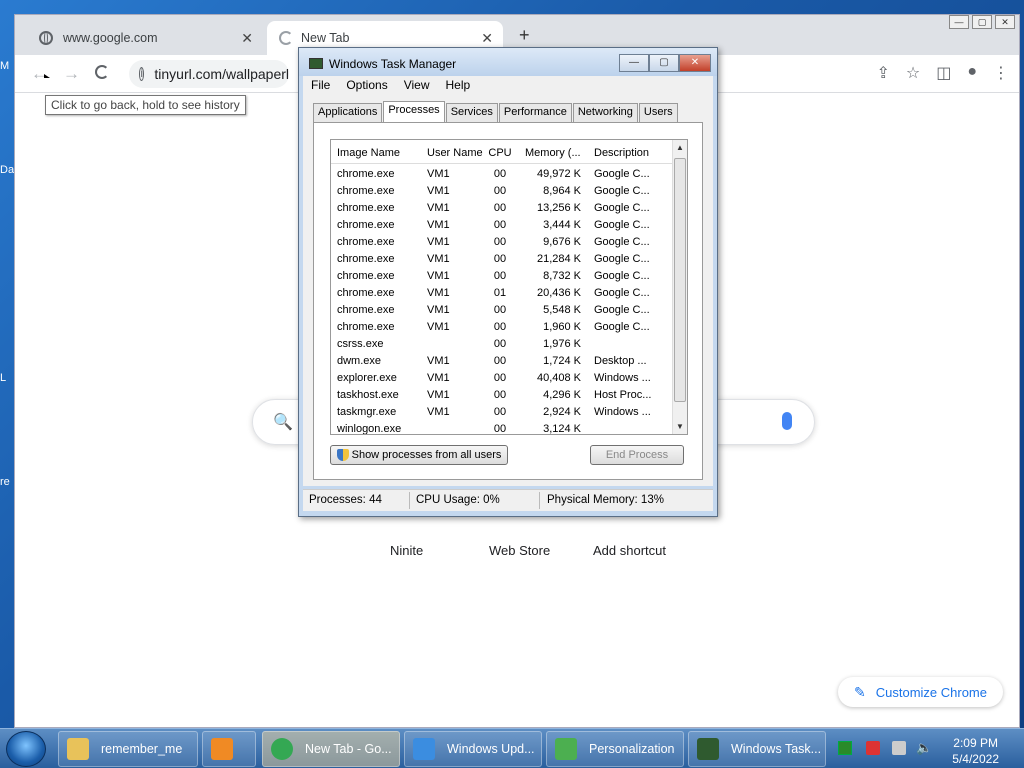 The image size is (1024, 768). Describe the element at coordinates (680, 426) in the screenshot. I see `scroll-down-icon: ▼` at that location.